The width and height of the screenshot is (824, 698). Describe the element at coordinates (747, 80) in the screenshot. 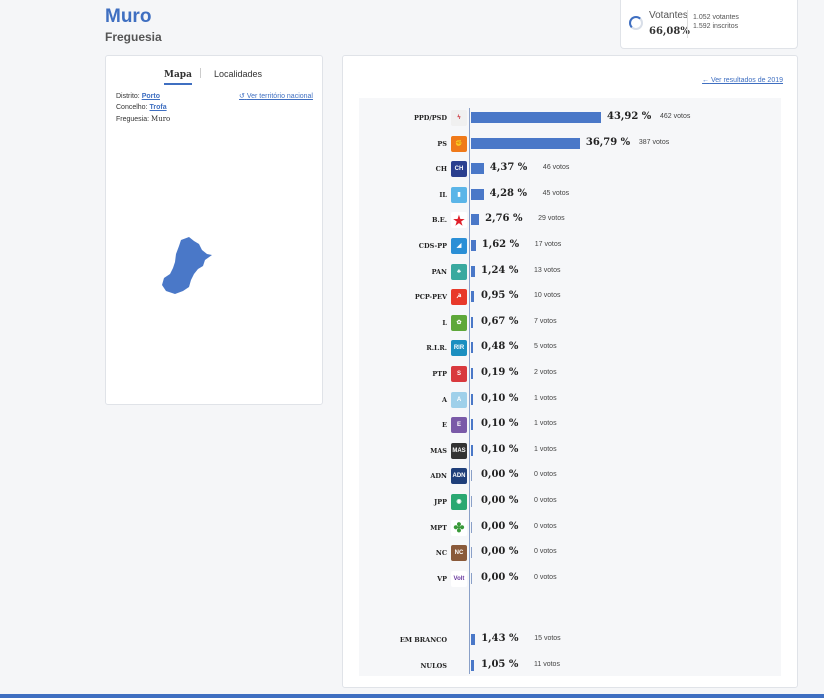

I see `previous-results-label: Ver resultados de 2019` at that location.